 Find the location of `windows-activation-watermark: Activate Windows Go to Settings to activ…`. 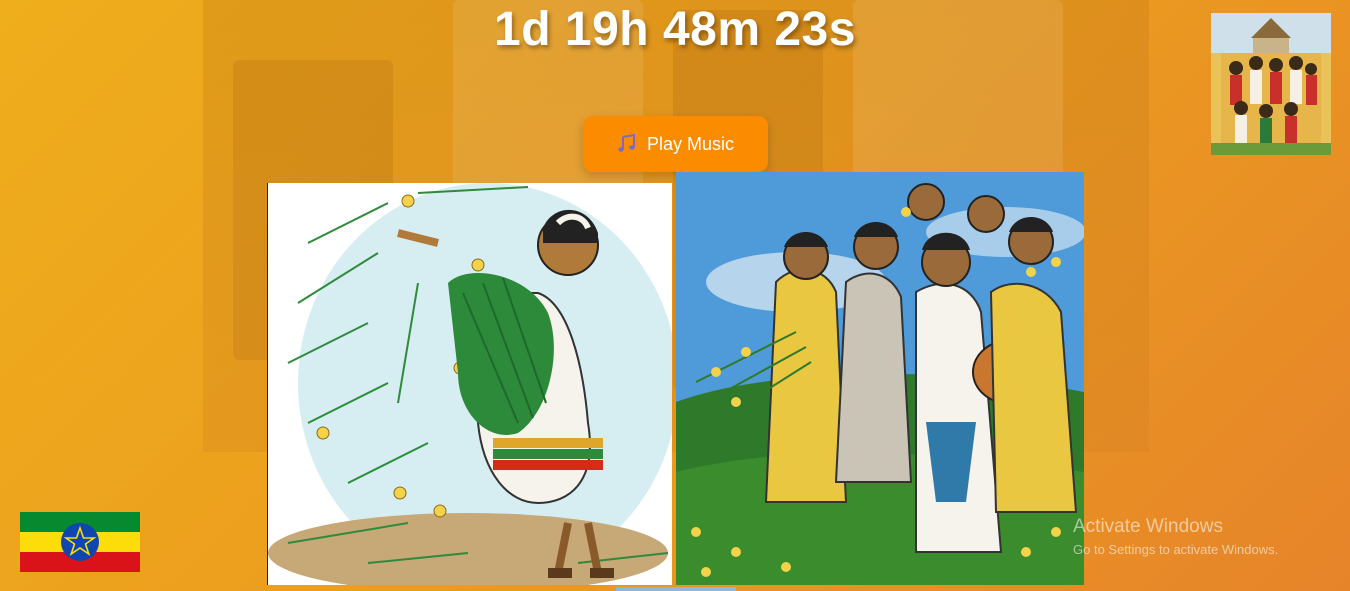

windows-activation-watermark: Activate Windows Go to Settings to activ… is located at coordinates (1175, 536).